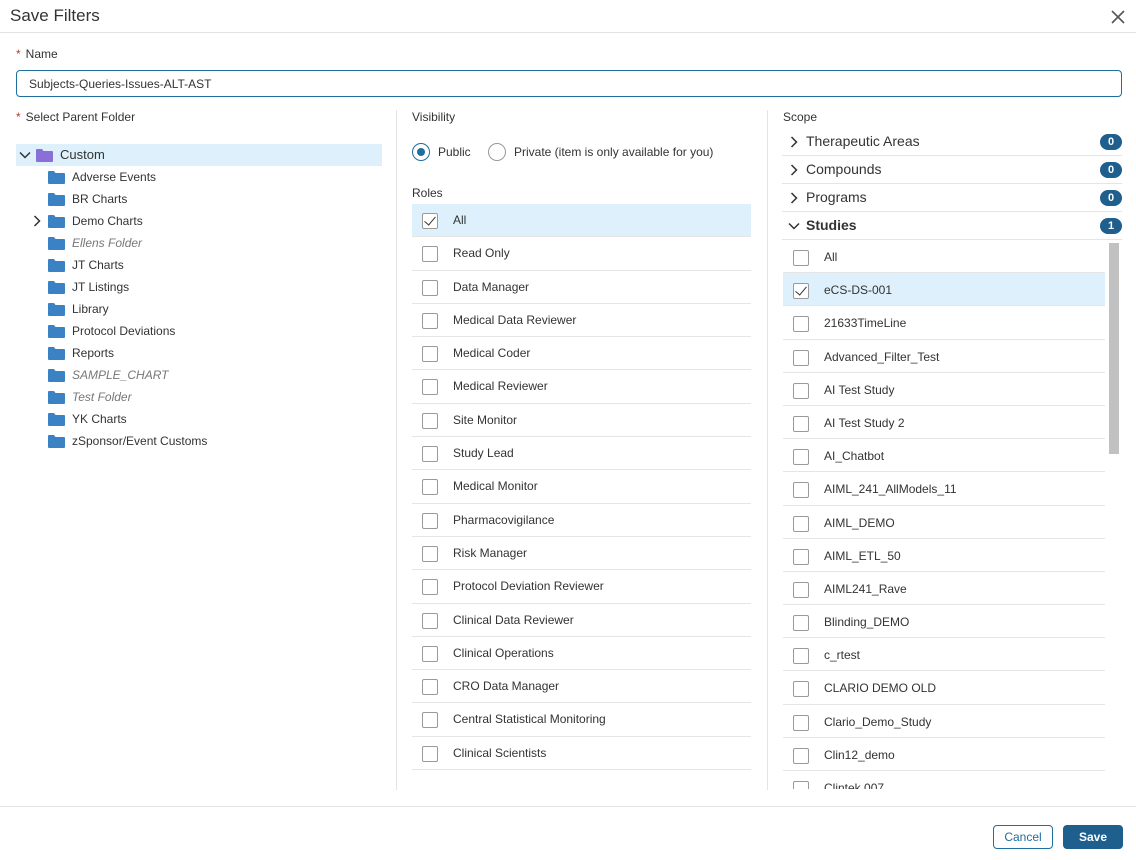 The height and width of the screenshot is (860, 1136). What do you see at coordinates (581, 654) in the screenshot?
I see `role-item: Clinical Operations` at bounding box center [581, 654].